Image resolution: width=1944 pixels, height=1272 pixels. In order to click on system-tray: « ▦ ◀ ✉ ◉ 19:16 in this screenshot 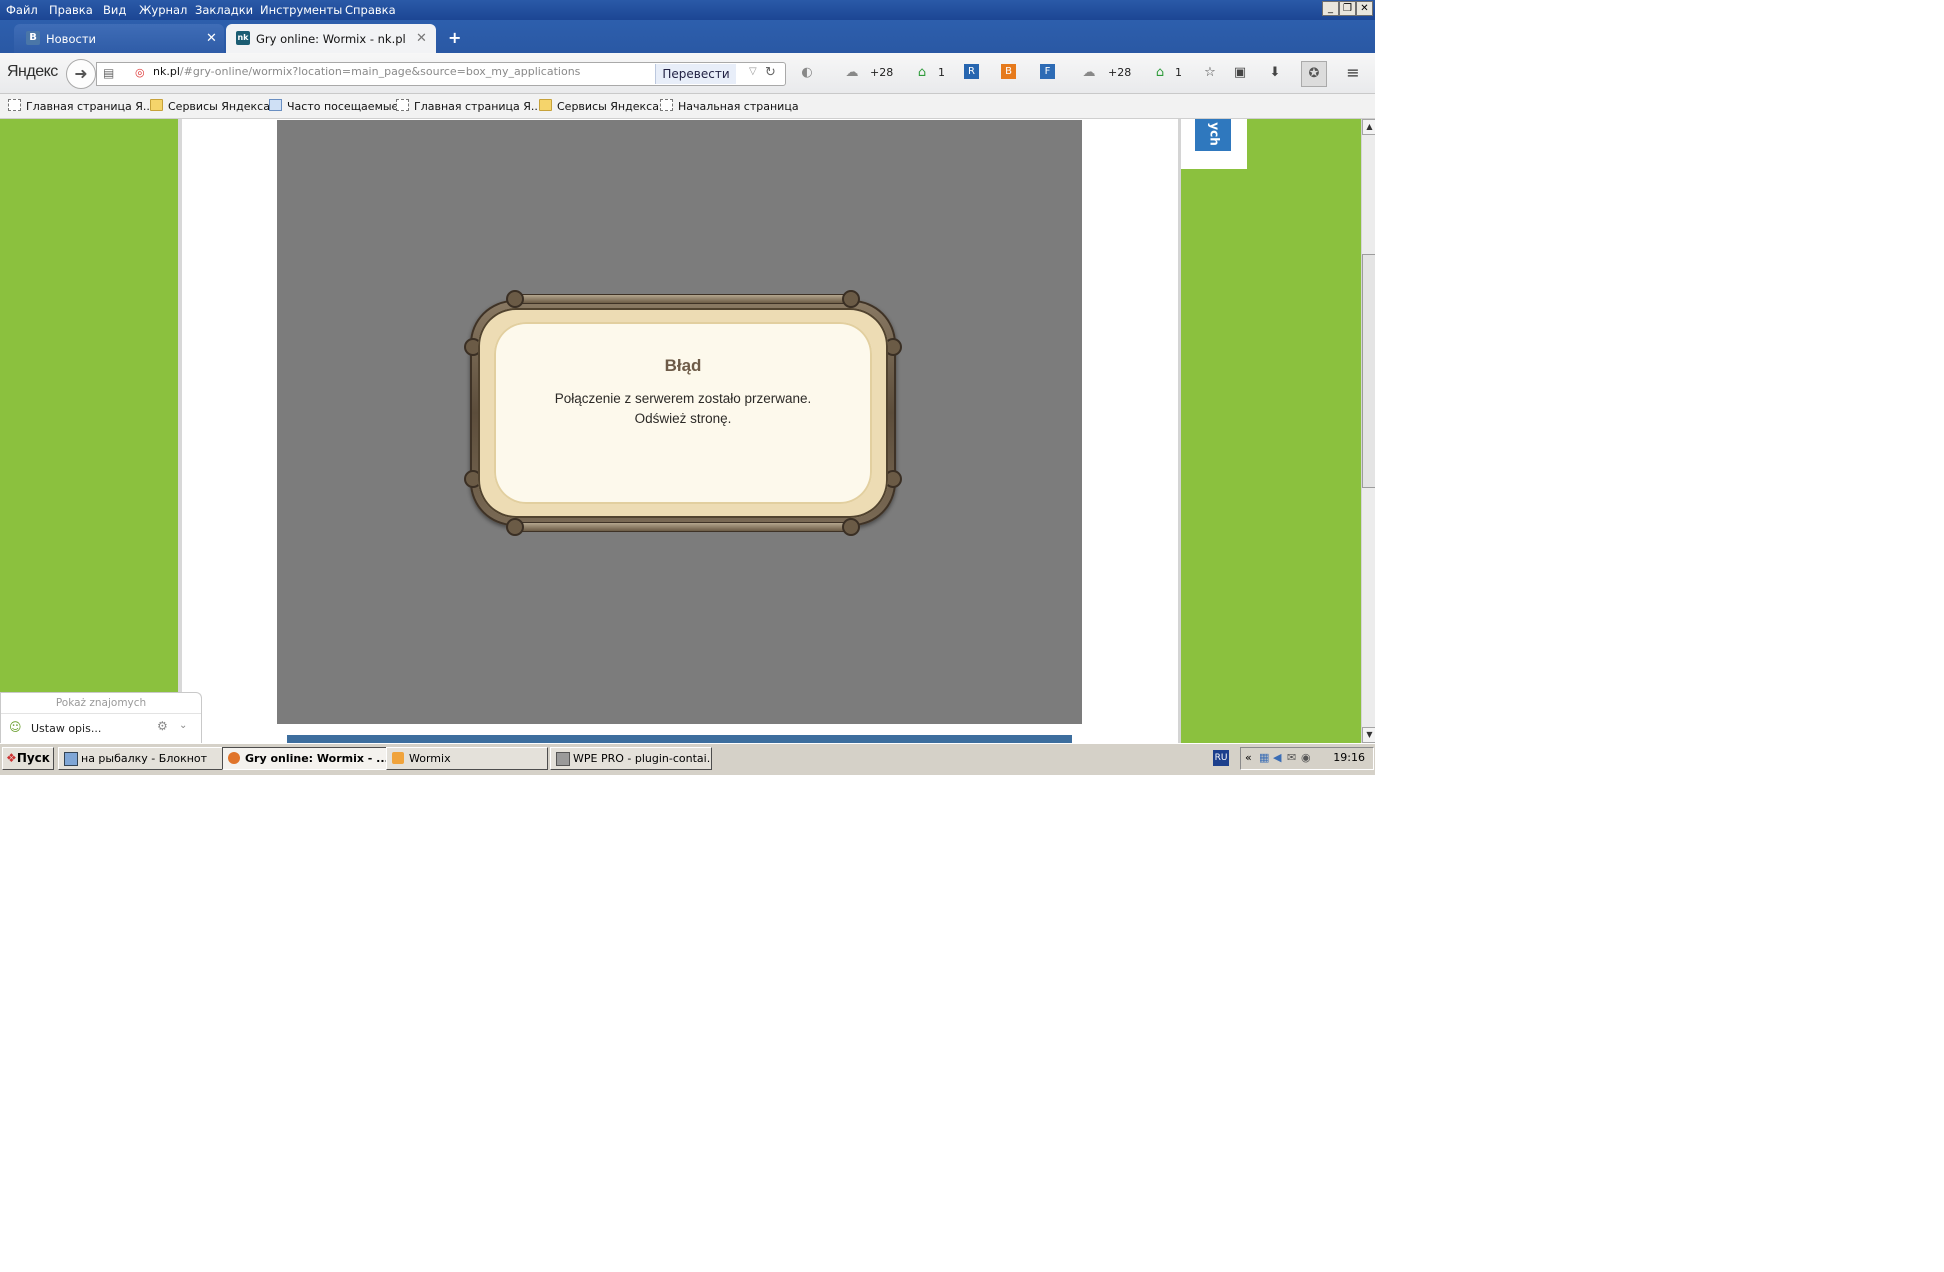, I will do `click(1307, 758)`.